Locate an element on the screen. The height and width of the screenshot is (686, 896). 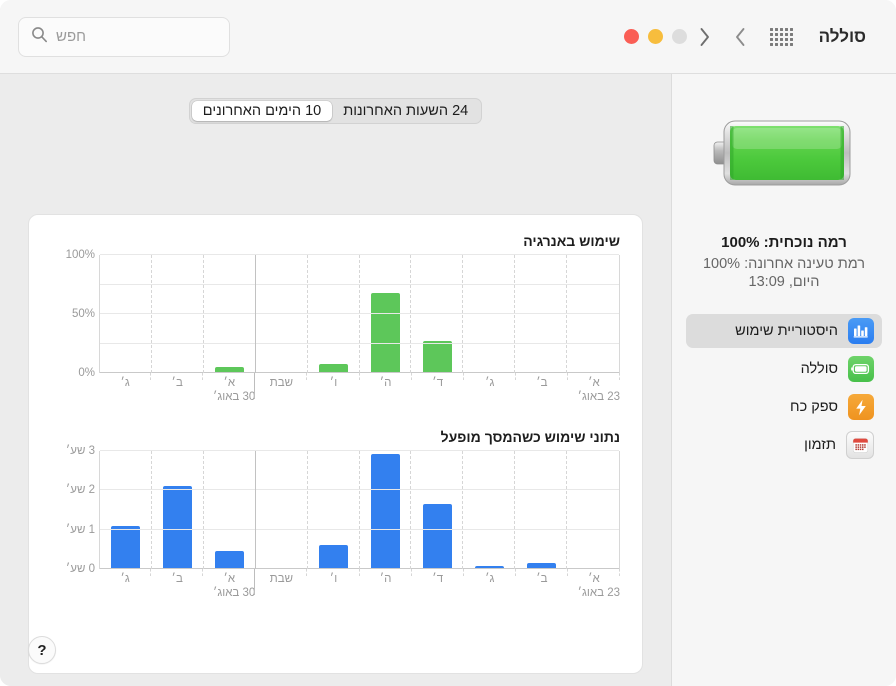
plot-area-screen-on is located at coordinates (359, 509).